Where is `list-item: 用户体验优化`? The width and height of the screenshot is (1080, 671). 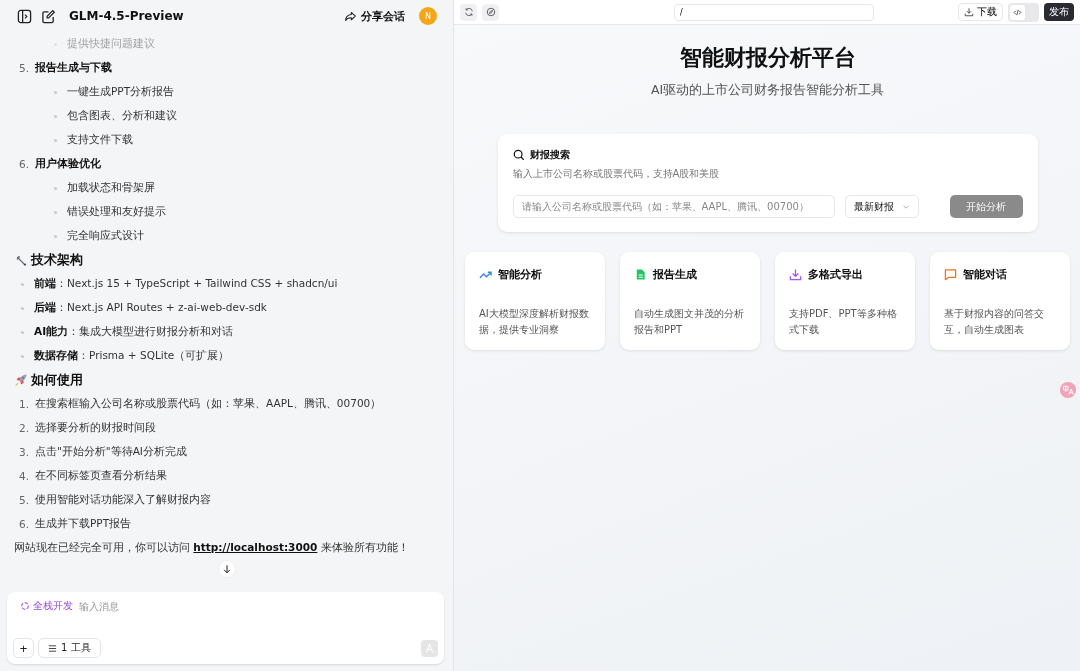
list-item: 用户体验优化 is located at coordinates (68, 164).